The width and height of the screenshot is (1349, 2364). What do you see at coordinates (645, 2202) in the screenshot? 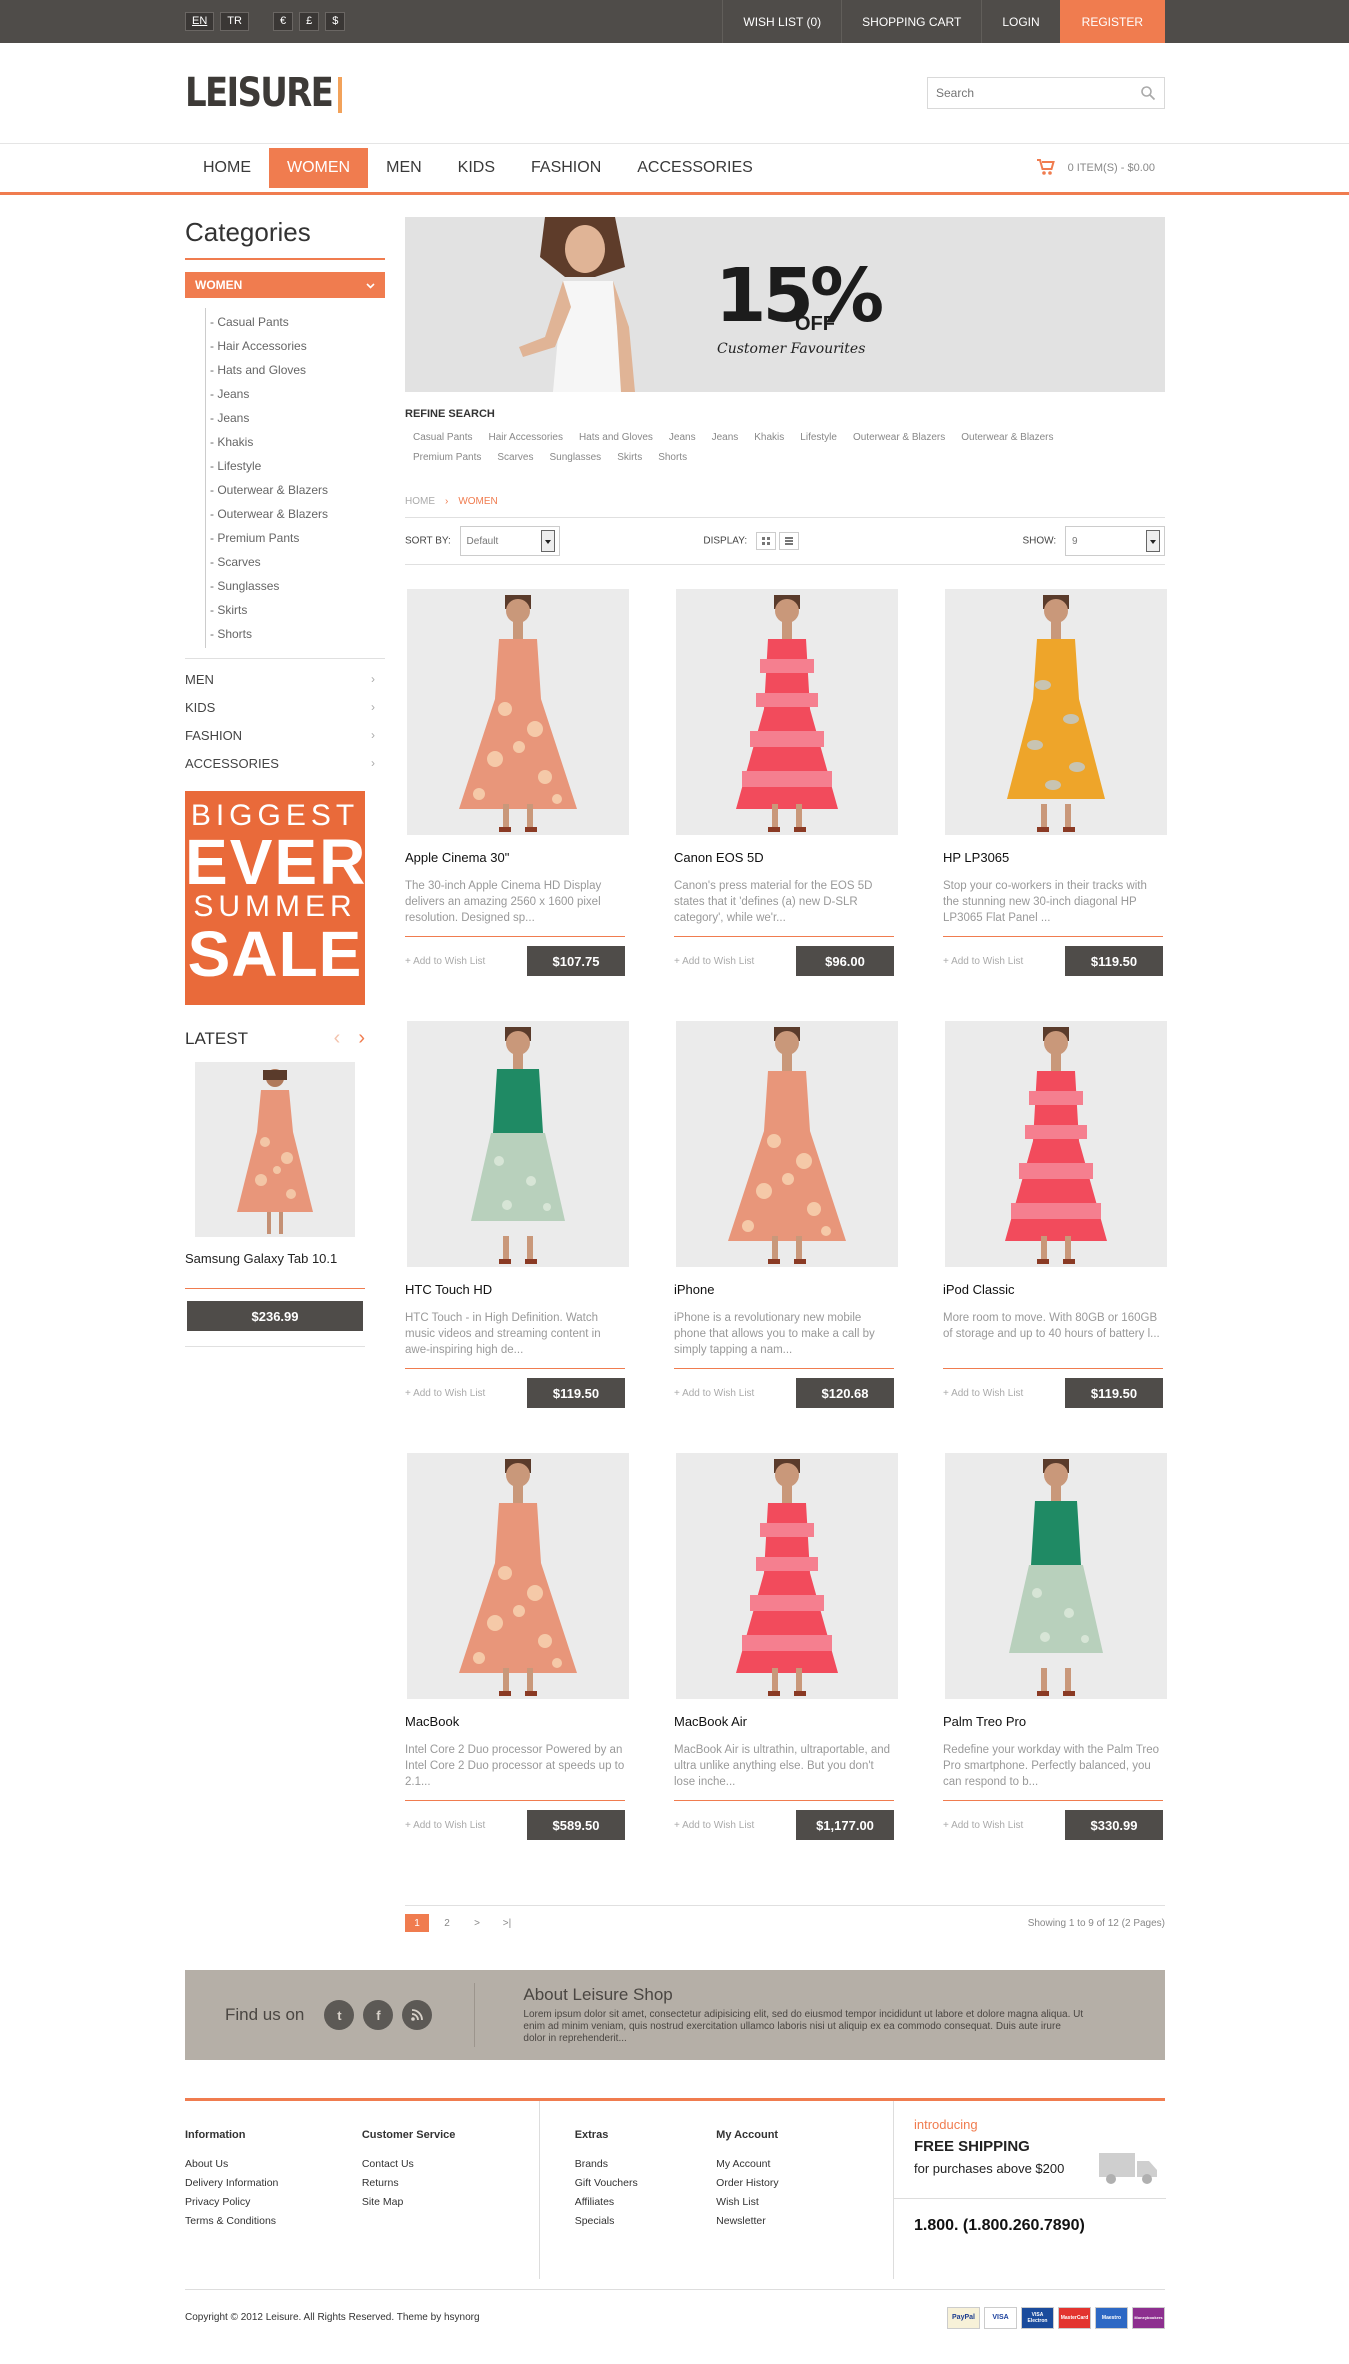
I see `footer-link: Affiliates` at bounding box center [645, 2202].